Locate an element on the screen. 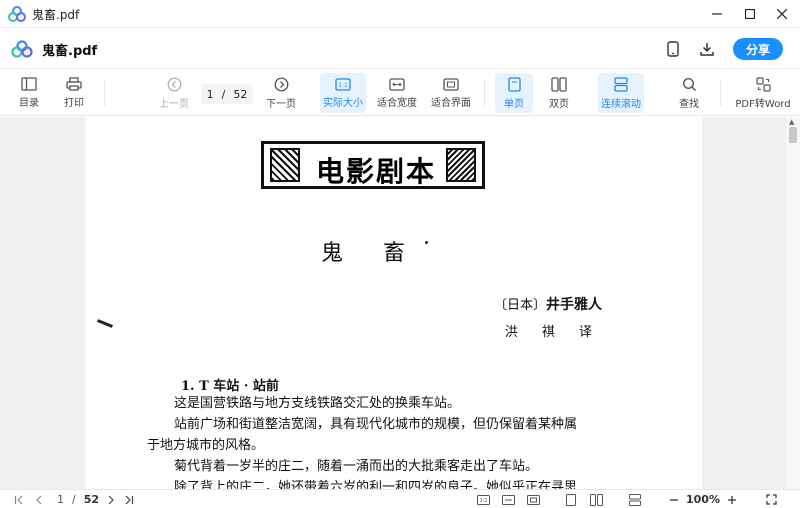 The height and width of the screenshot is (508, 800). mobile-icon is located at coordinates (673, 49).